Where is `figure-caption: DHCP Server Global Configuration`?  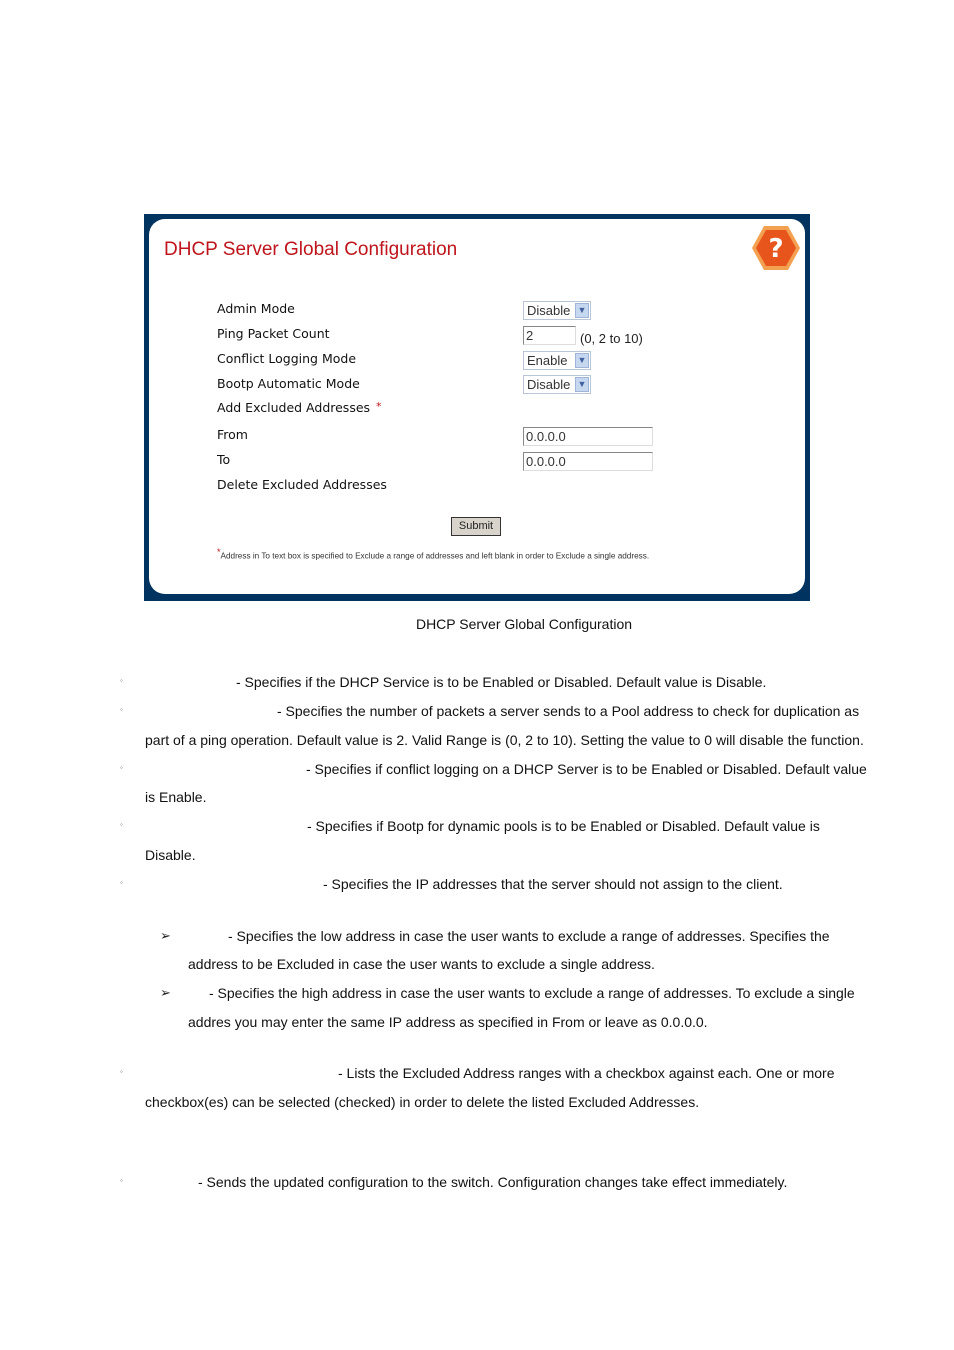
figure-caption: DHCP Server Global Configuration is located at coordinates (524, 624).